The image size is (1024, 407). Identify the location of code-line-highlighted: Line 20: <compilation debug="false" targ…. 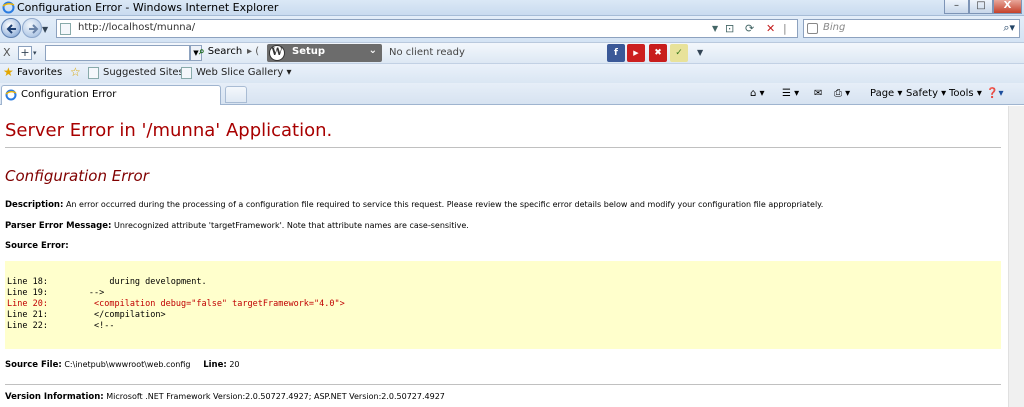
(176, 304).